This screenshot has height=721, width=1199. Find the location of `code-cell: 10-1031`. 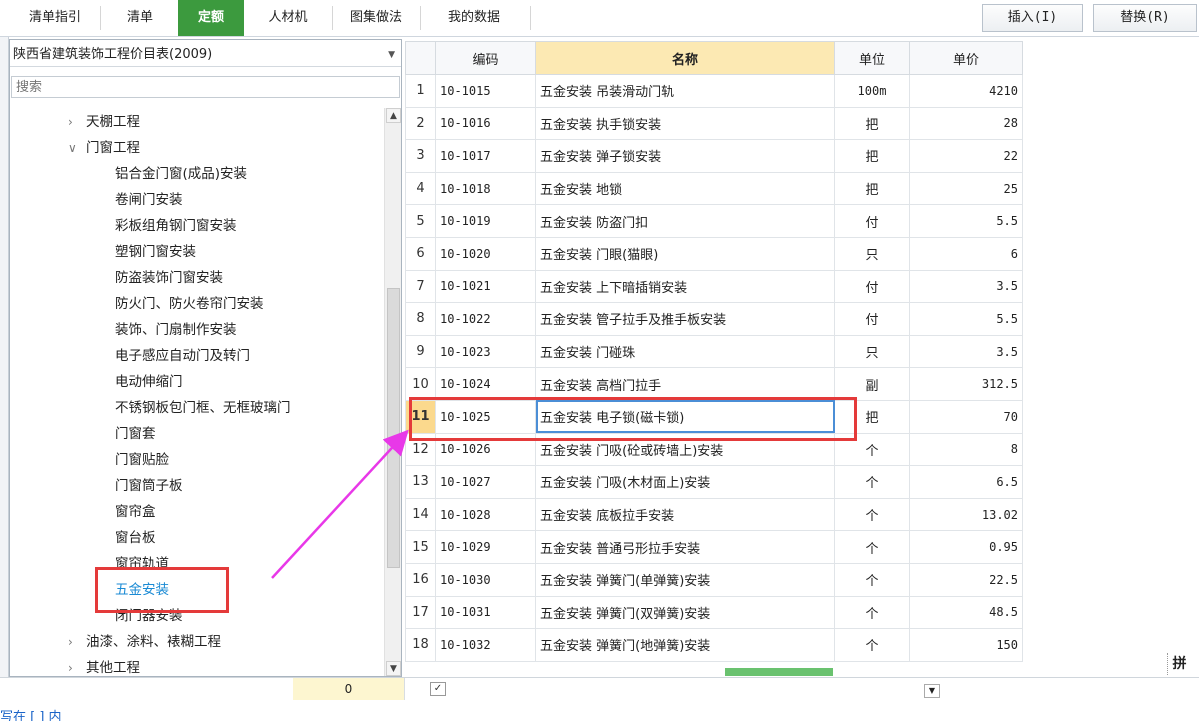

code-cell: 10-1031 is located at coordinates (485, 612).